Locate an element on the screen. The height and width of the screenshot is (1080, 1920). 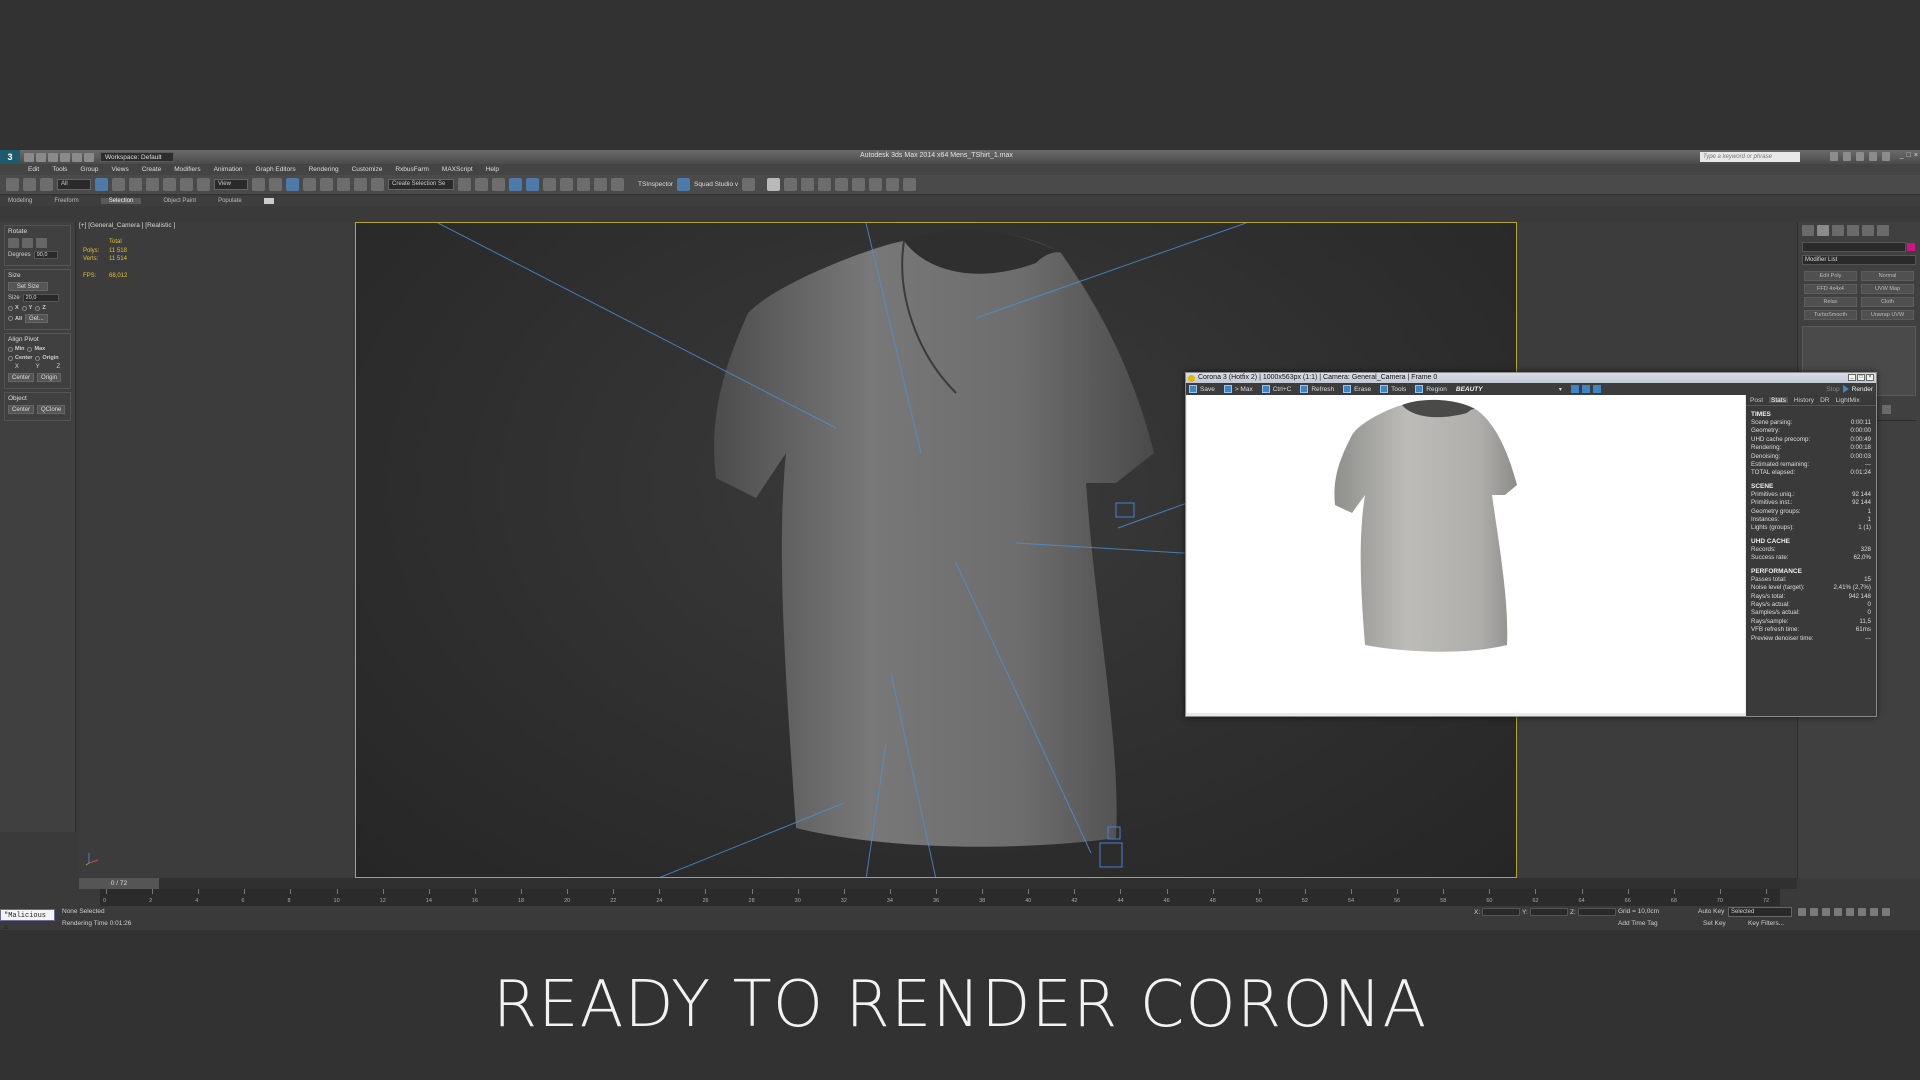
vfb-region-button: Region is located at coordinates (1436, 389).